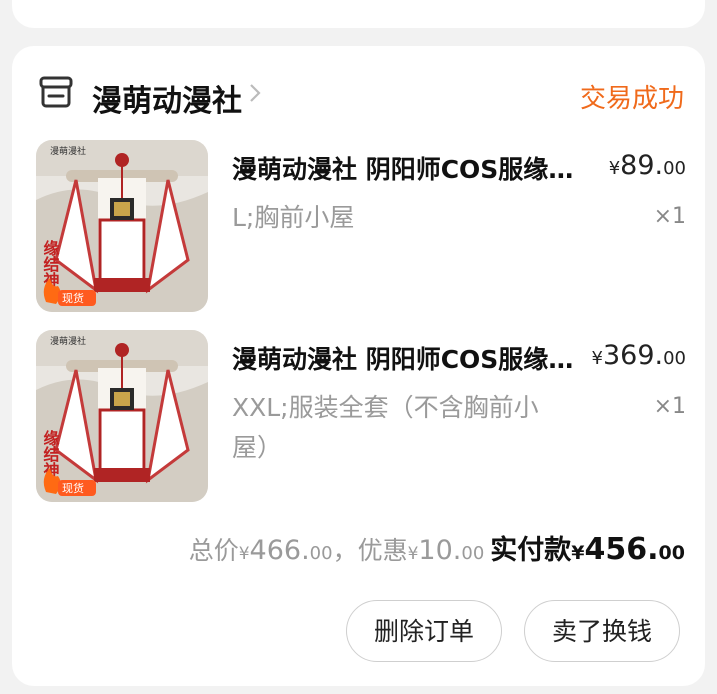 This screenshot has height=694, width=717. Describe the element at coordinates (642, 165) in the screenshot. I see `price-integer: 89.` at that location.